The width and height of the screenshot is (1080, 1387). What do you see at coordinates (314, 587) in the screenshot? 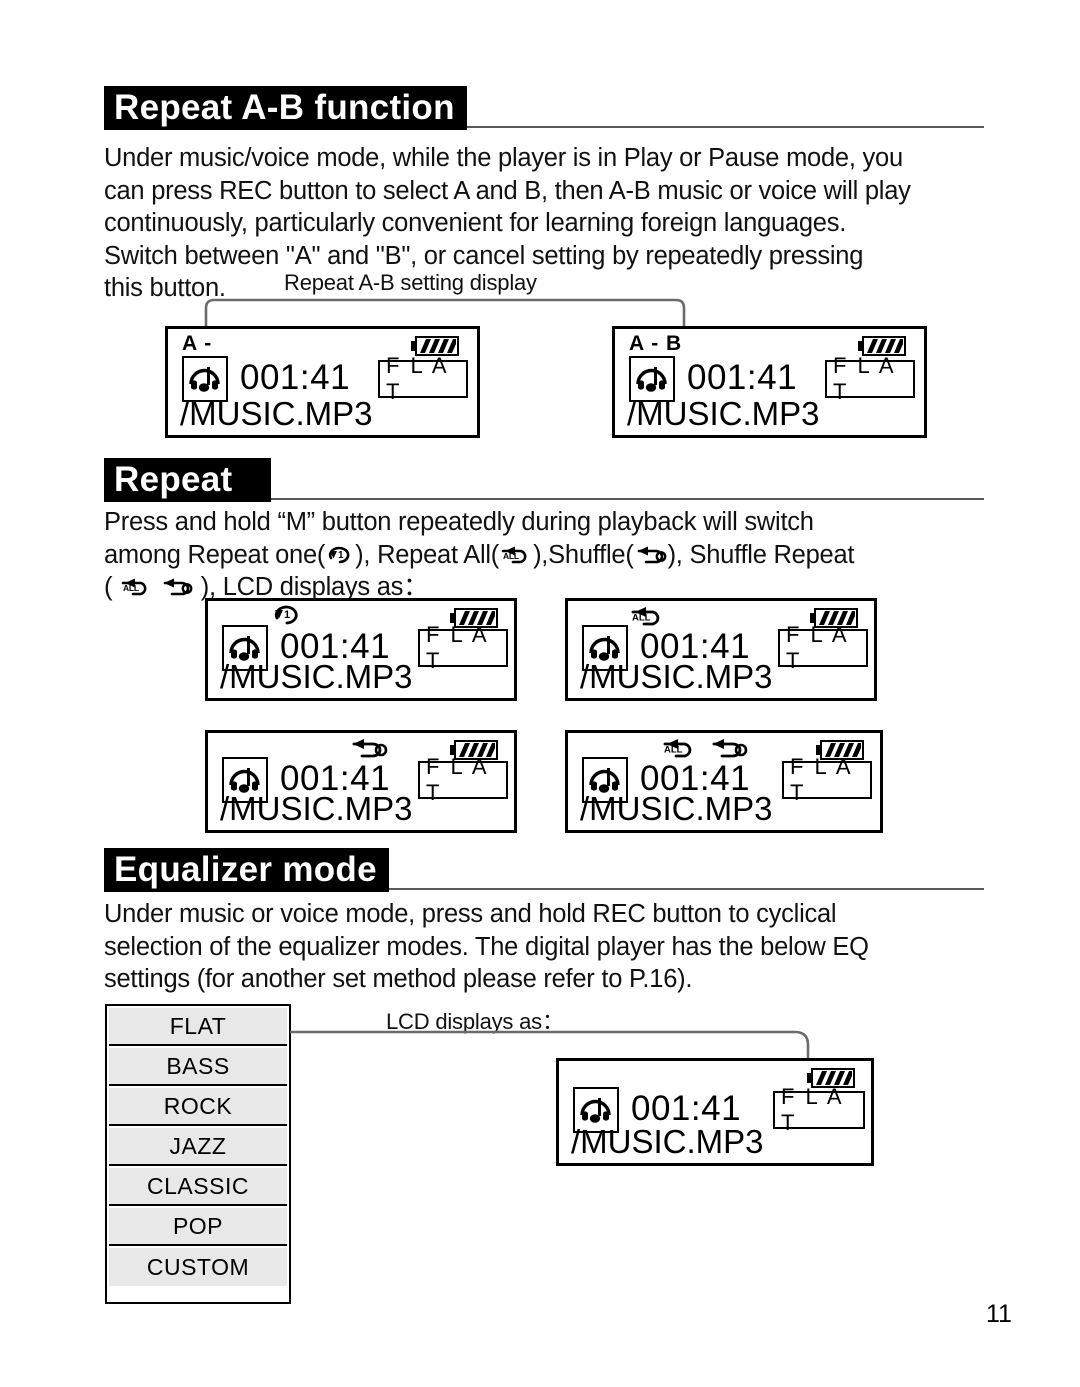
I see `paragraph-text: ), LCD displays as：` at bounding box center [314, 587].